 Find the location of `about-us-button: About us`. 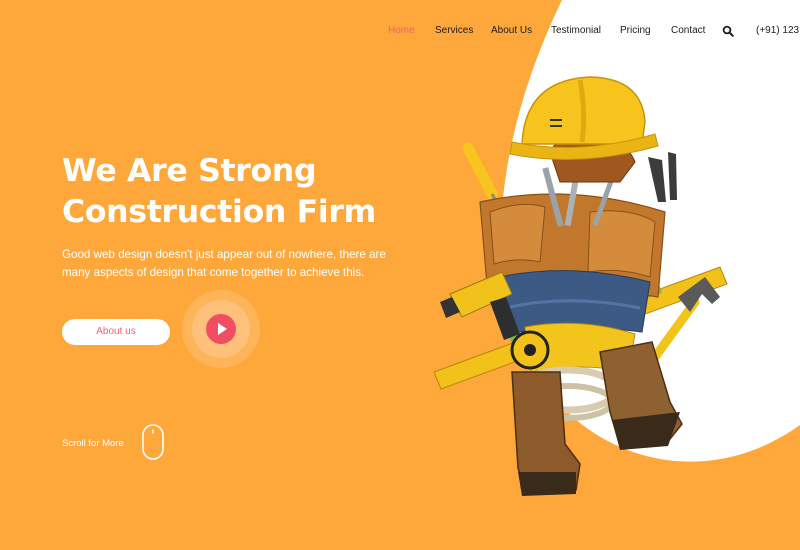

about-us-button: About us is located at coordinates (116, 332).